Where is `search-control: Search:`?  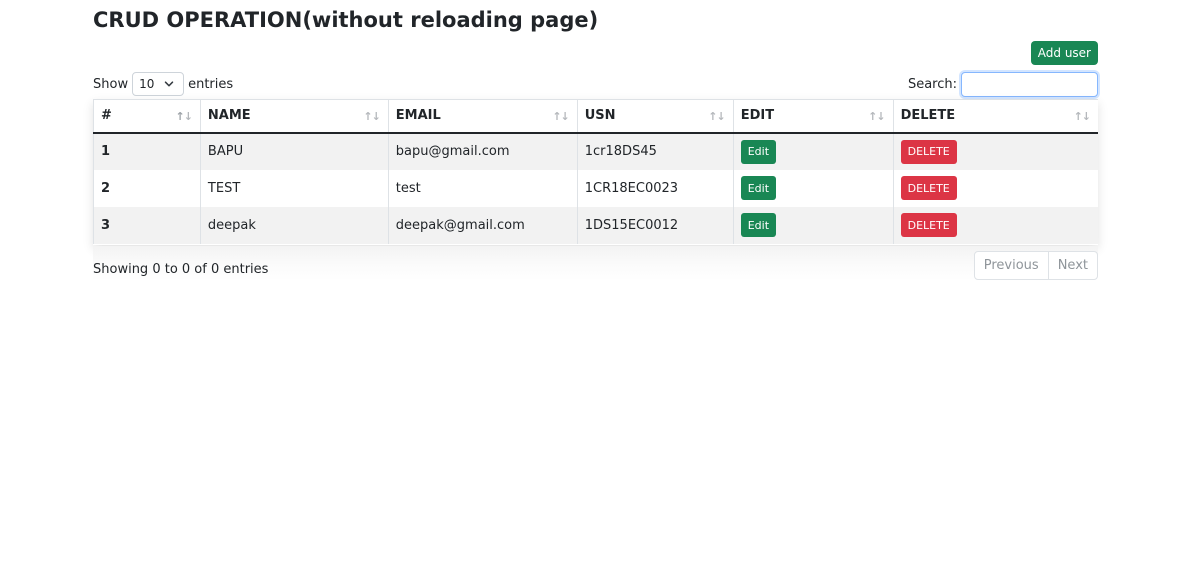 search-control: Search: is located at coordinates (1002, 84).